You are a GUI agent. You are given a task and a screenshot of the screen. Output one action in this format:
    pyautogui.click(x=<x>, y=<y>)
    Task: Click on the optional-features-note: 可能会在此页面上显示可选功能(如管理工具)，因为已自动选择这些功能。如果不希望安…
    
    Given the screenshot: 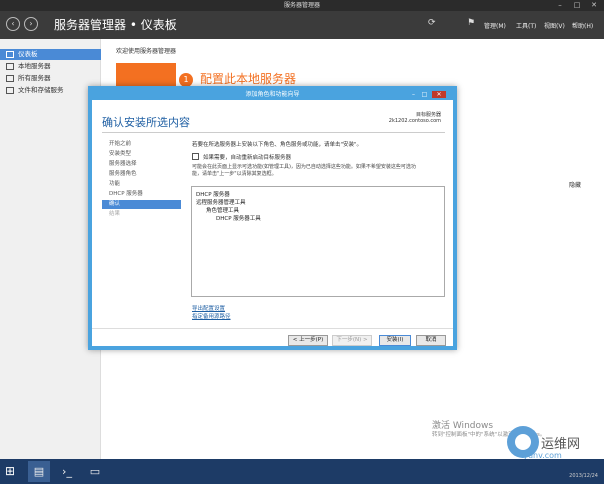 What is the action you would take?
    pyautogui.click(x=317, y=171)
    